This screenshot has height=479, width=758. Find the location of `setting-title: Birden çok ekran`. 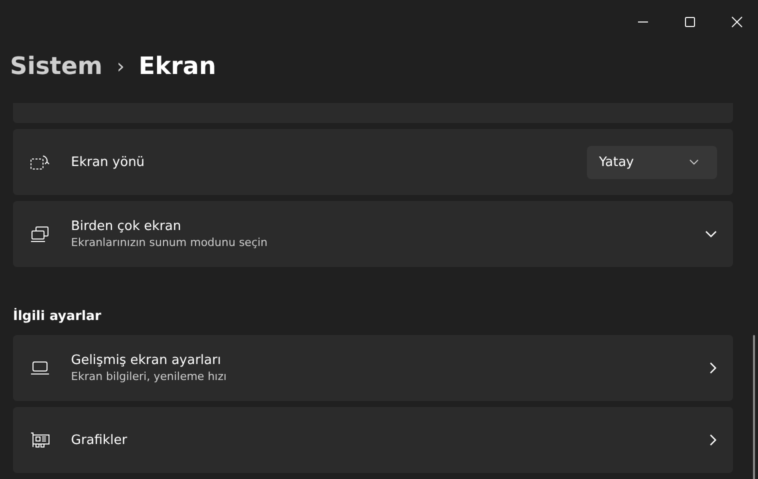

setting-title: Birden çok ekran is located at coordinates (126, 226).